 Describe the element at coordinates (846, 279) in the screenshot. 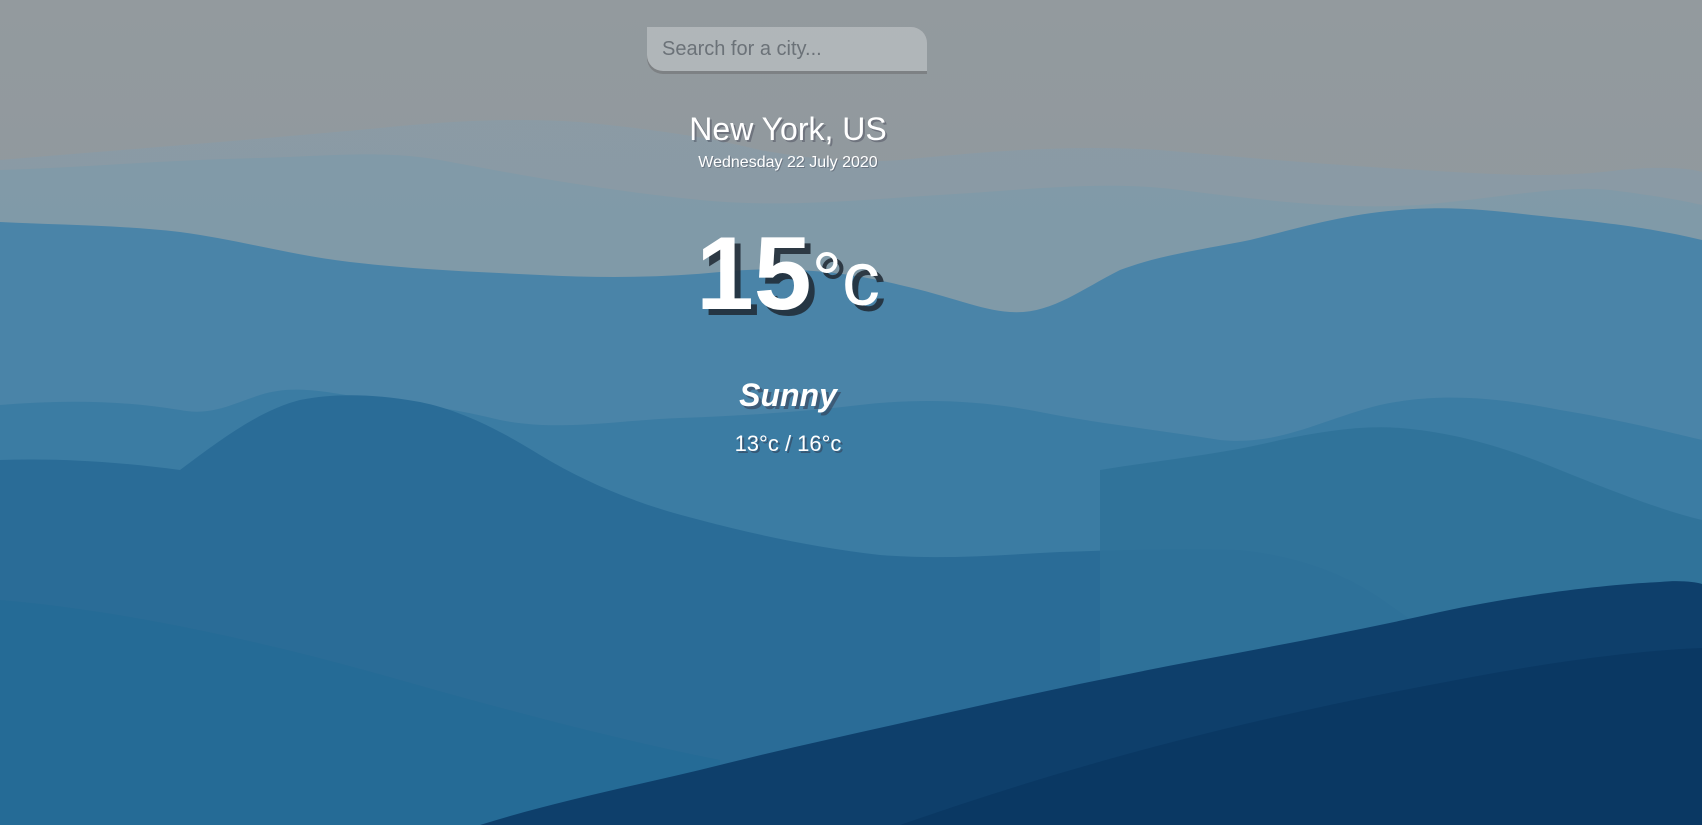

I see `temperature-unit: °c` at that location.